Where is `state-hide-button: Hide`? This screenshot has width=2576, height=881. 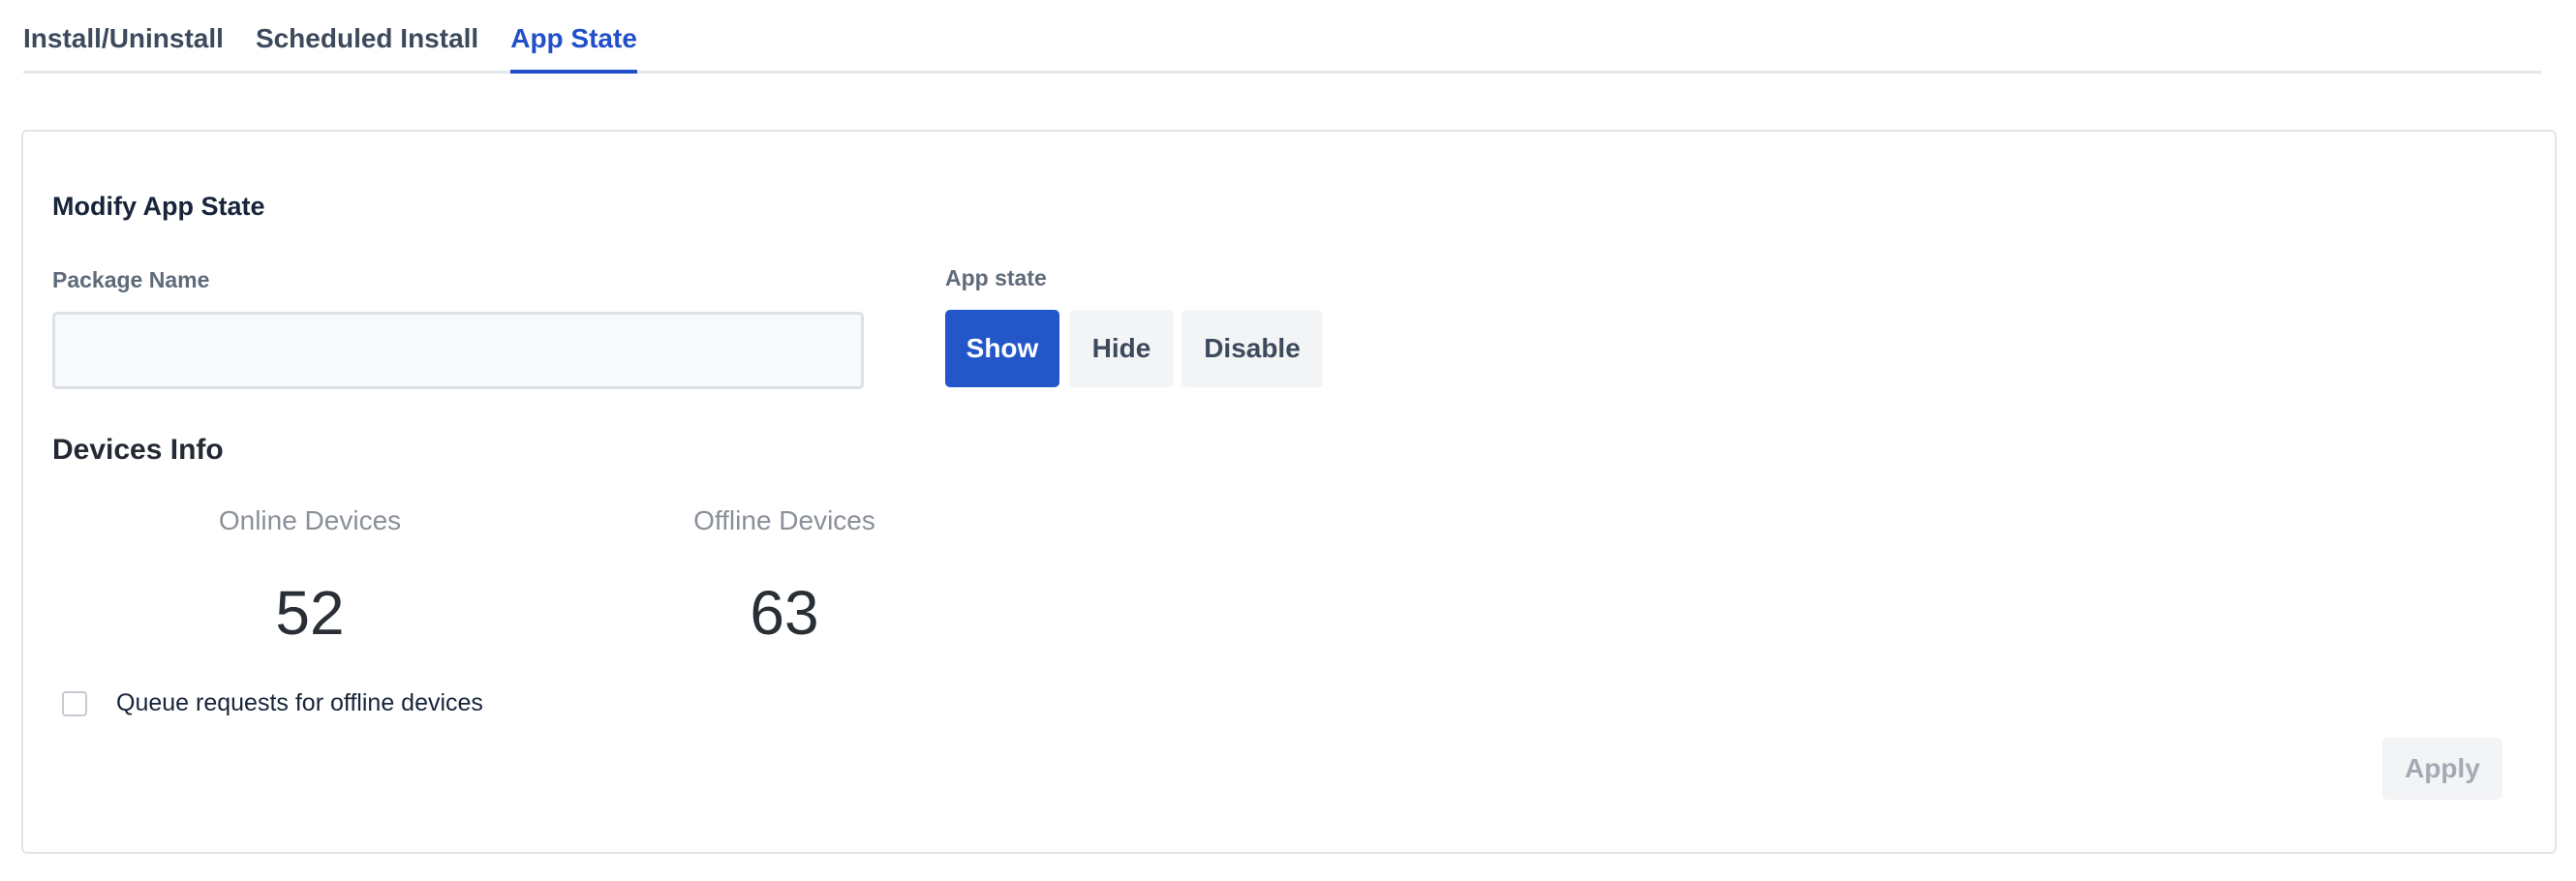
state-hide-button: Hide is located at coordinates (1121, 348).